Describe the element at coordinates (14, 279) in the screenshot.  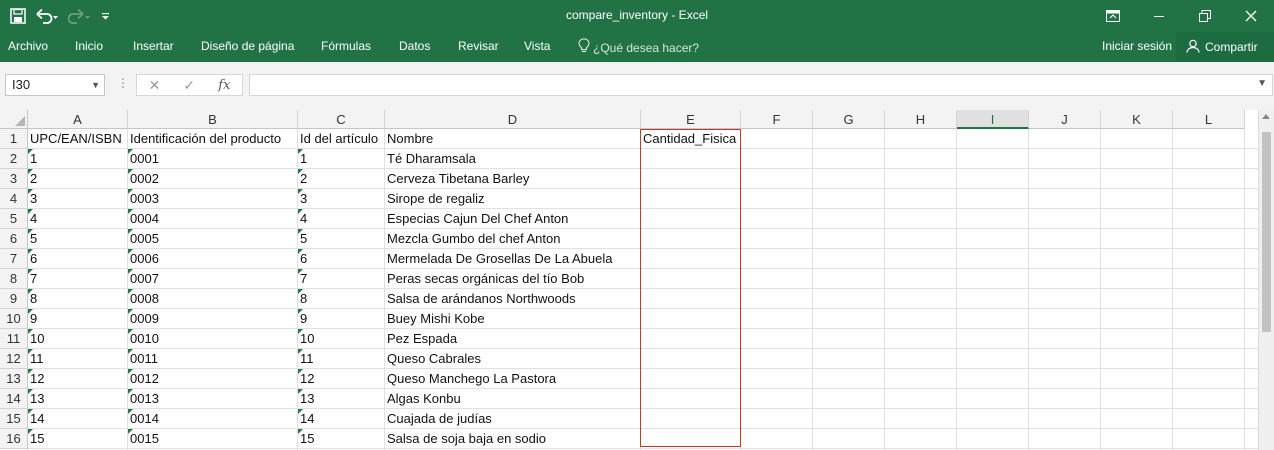
I see `row-header: 8` at that location.